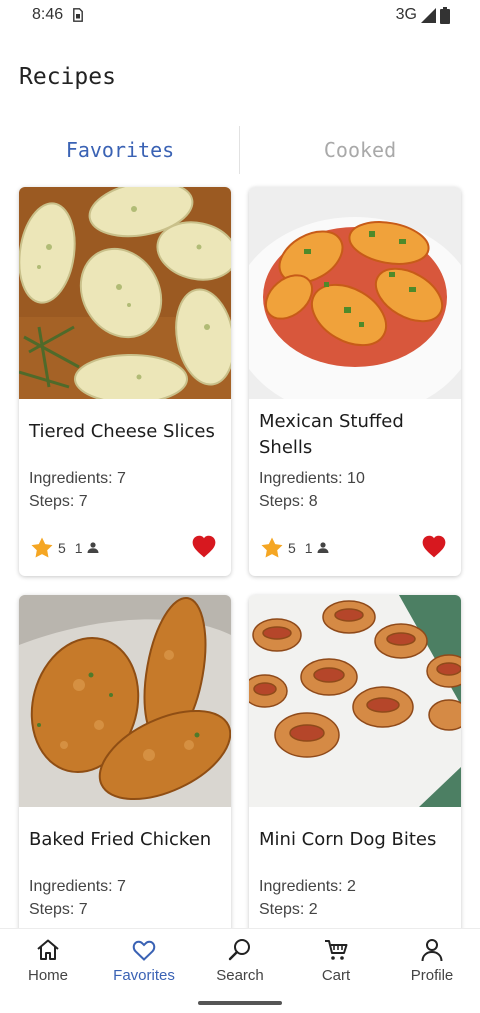 This screenshot has height=1013, width=480. I want to click on nav-home: Home, so click(48, 960).